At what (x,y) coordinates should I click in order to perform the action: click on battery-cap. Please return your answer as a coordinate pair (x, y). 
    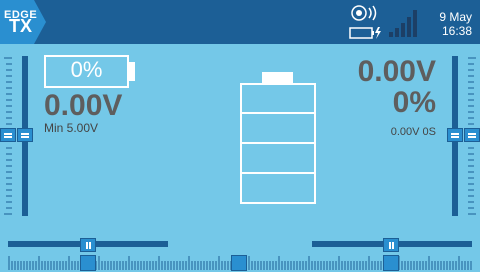
    Looking at the image, I should click on (277, 77).